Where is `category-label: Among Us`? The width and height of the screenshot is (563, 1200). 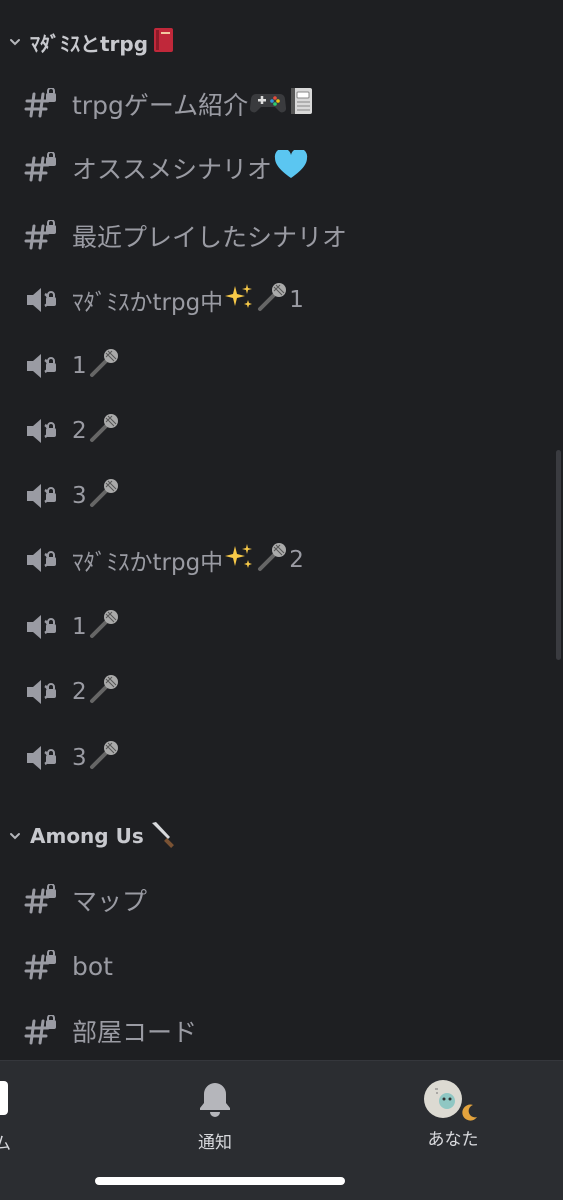 category-label: Among Us is located at coordinates (87, 836).